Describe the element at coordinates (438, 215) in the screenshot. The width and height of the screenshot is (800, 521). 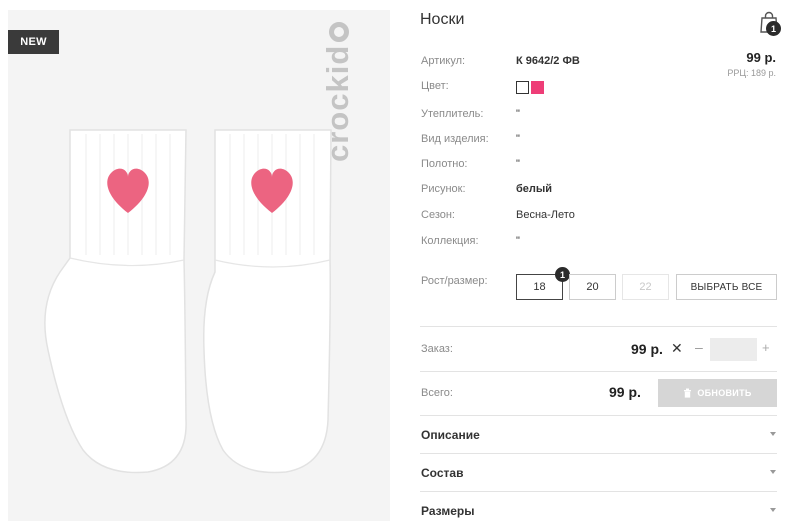
I see `attr-label-season: Сезон:` at that location.